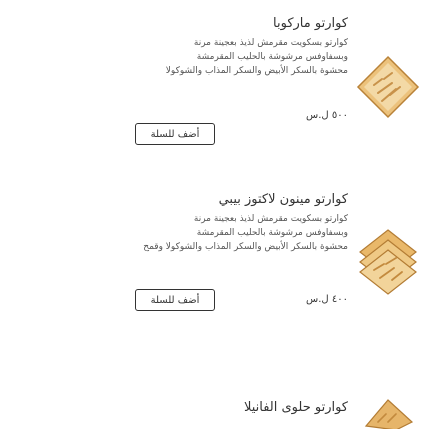 The height and width of the screenshot is (429, 428). I want to click on product-title: كوارتو حلوى الفانيلا, so click(295, 407).